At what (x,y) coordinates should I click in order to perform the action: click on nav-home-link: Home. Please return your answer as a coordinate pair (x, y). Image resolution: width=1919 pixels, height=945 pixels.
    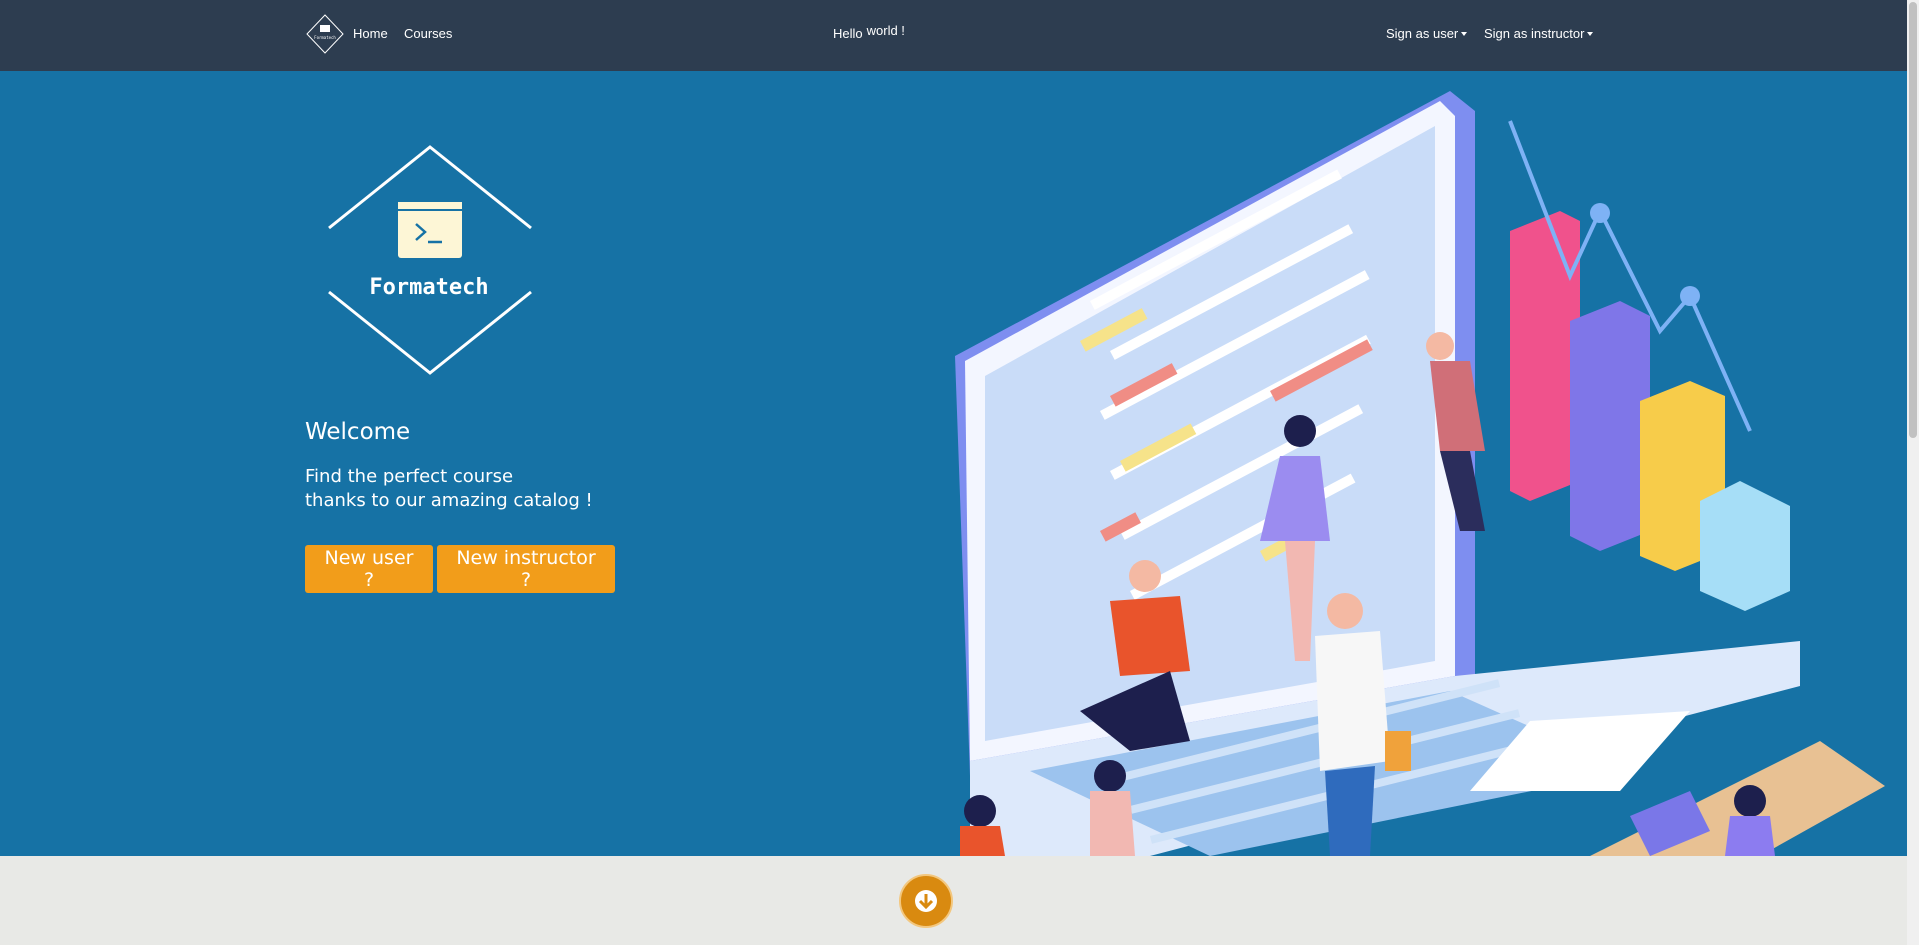
    Looking at the image, I should click on (370, 33).